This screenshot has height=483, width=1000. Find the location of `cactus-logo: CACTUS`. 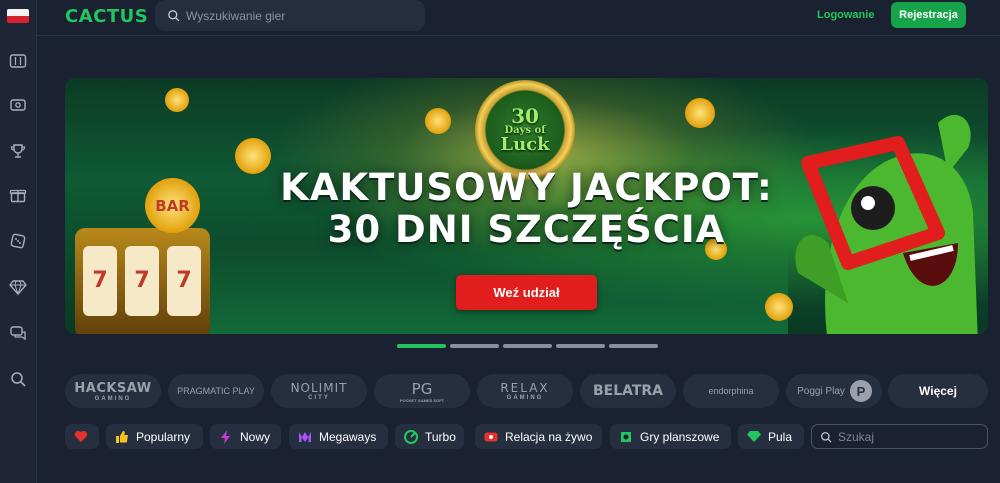

cactus-logo: CACTUS is located at coordinates (106, 16).